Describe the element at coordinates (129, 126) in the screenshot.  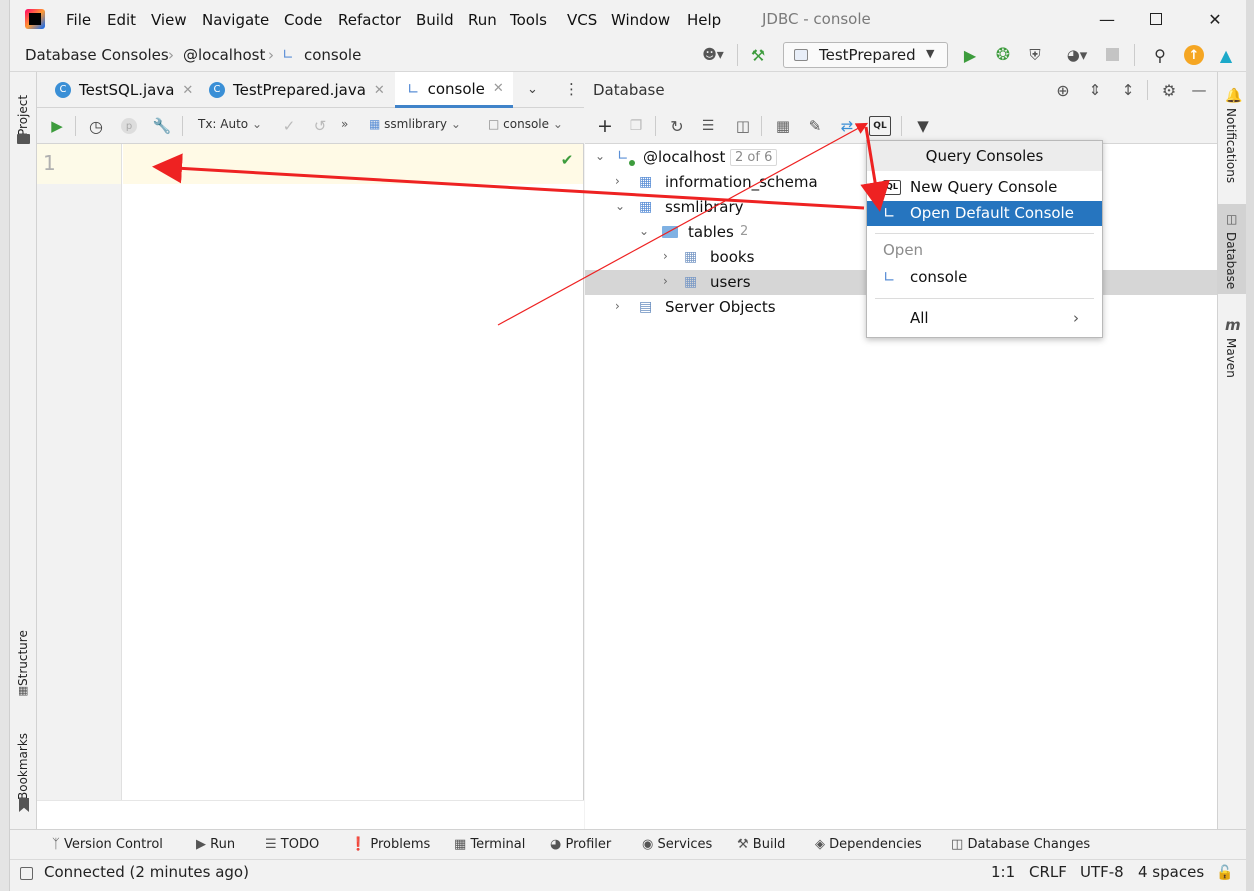
I see `parameters-icon: p` at that location.